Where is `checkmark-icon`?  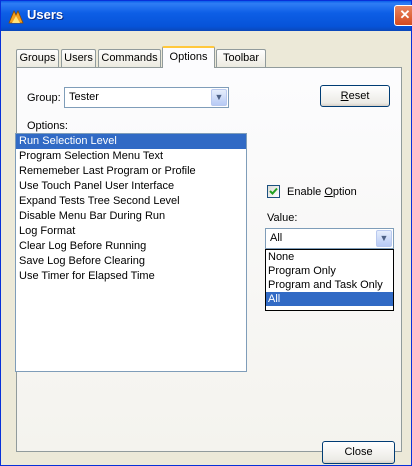 checkmark-icon is located at coordinates (273, 191).